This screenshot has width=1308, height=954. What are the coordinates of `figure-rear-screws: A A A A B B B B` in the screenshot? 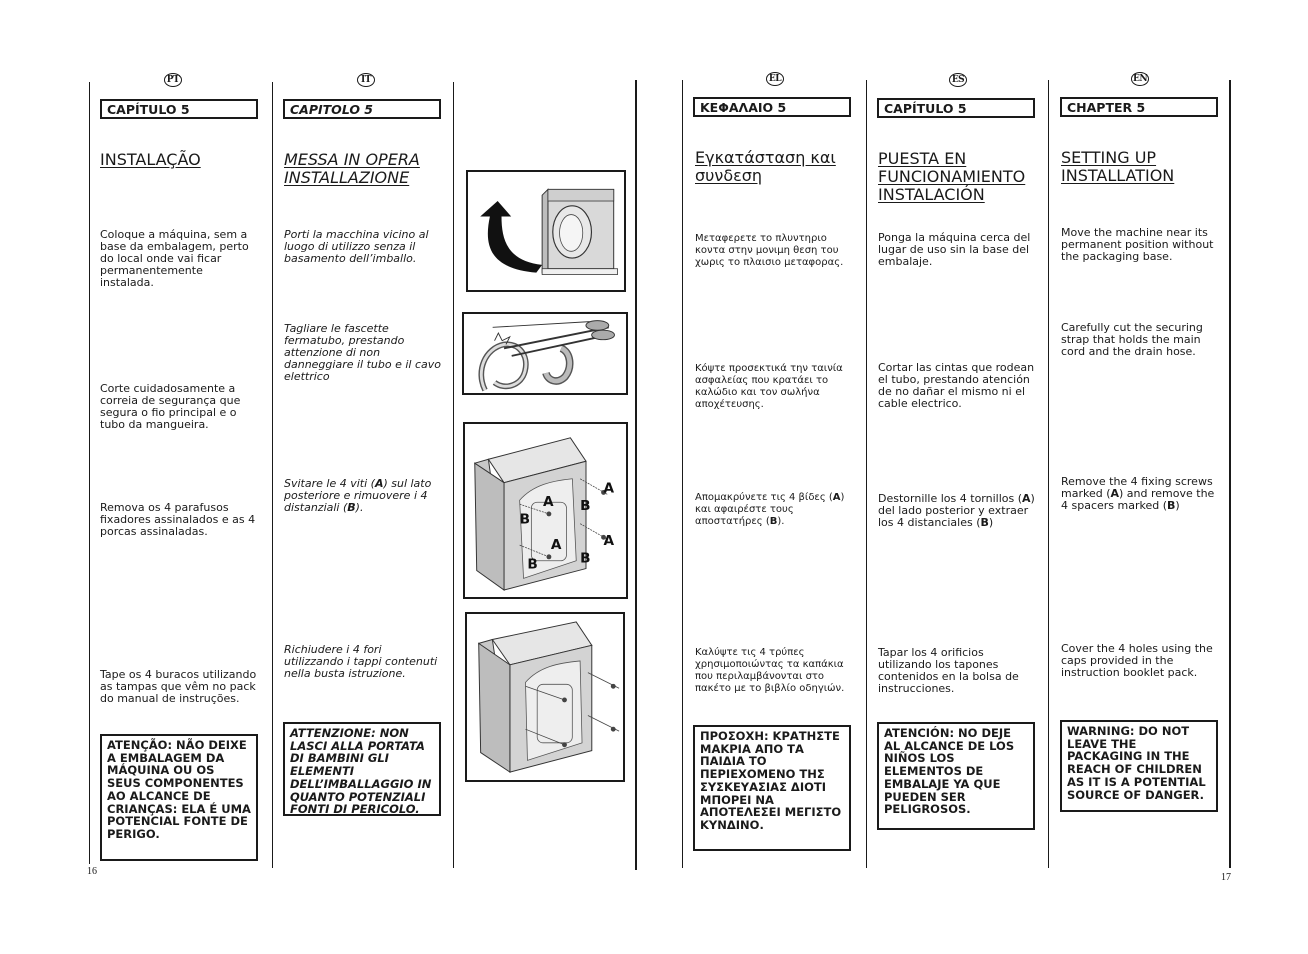 It's located at (545, 510).